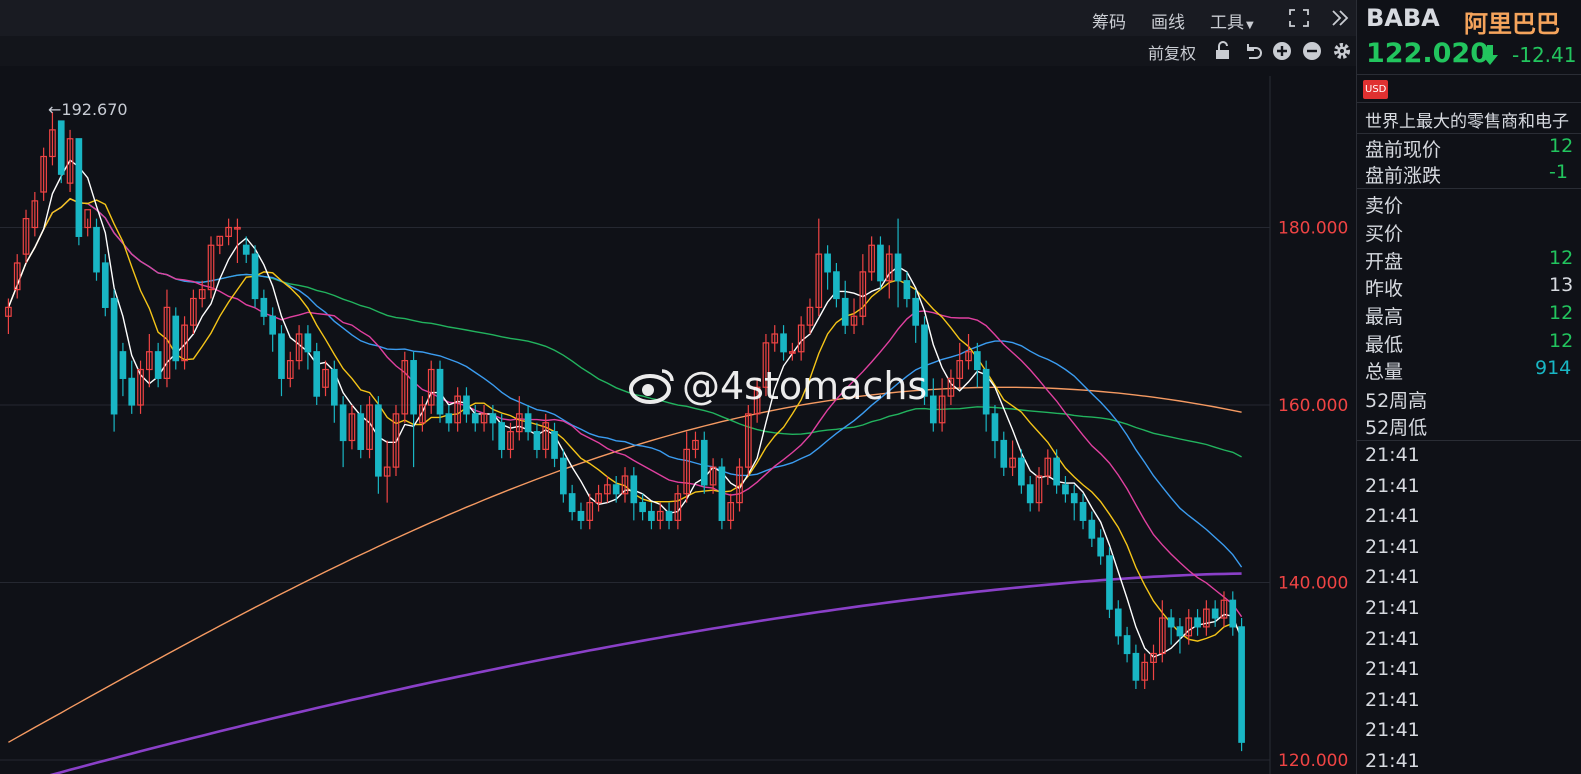 This screenshot has height=774, width=1581. I want to click on quote-value: 914, so click(1553, 368).